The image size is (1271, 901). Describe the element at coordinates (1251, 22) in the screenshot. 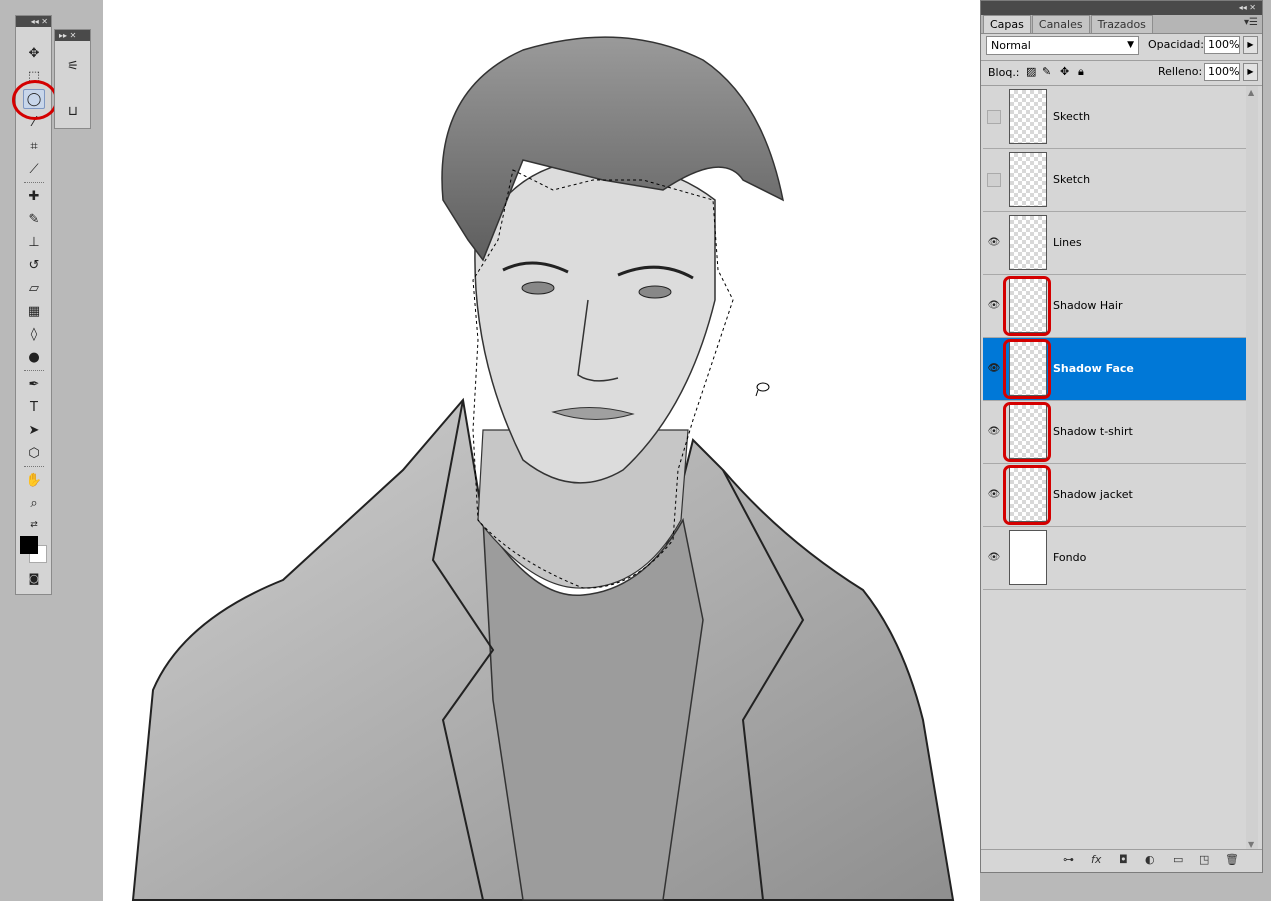

I see `panel-menu-icon: ▾☰` at that location.